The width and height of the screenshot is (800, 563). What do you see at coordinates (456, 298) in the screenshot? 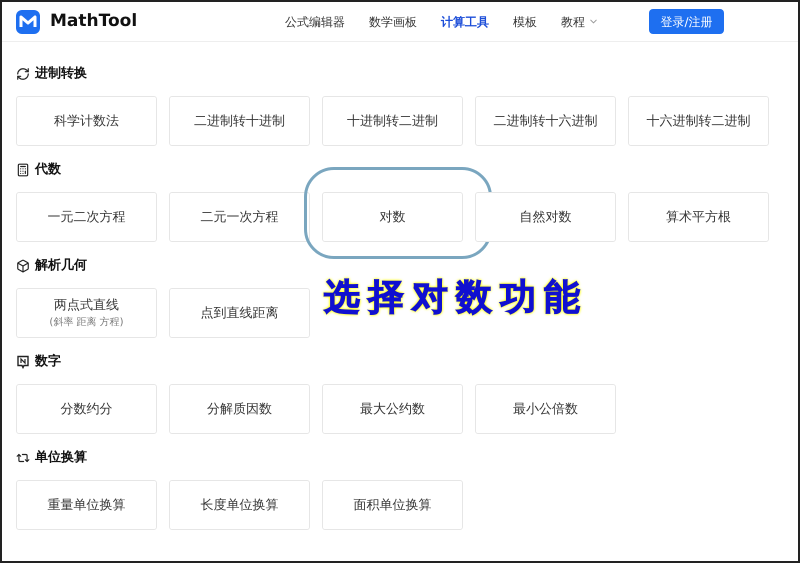
I see `annotation-text: 选择对数功能` at bounding box center [456, 298].